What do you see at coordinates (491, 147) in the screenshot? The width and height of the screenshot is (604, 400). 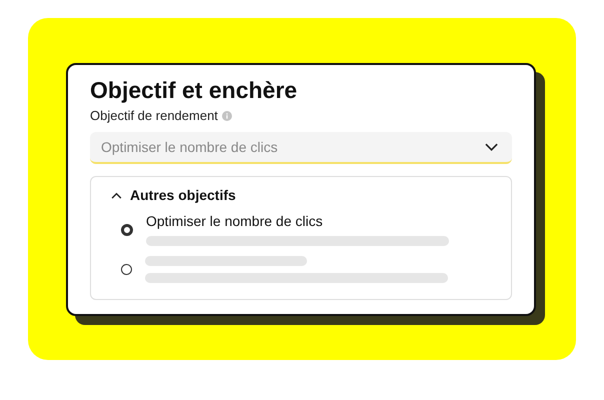 I see `chevron-down-icon` at bounding box center [491, 147].